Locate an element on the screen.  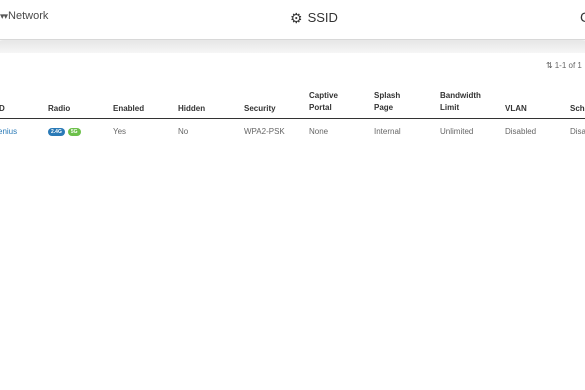
gray-band is located at coordinates (292, 47).